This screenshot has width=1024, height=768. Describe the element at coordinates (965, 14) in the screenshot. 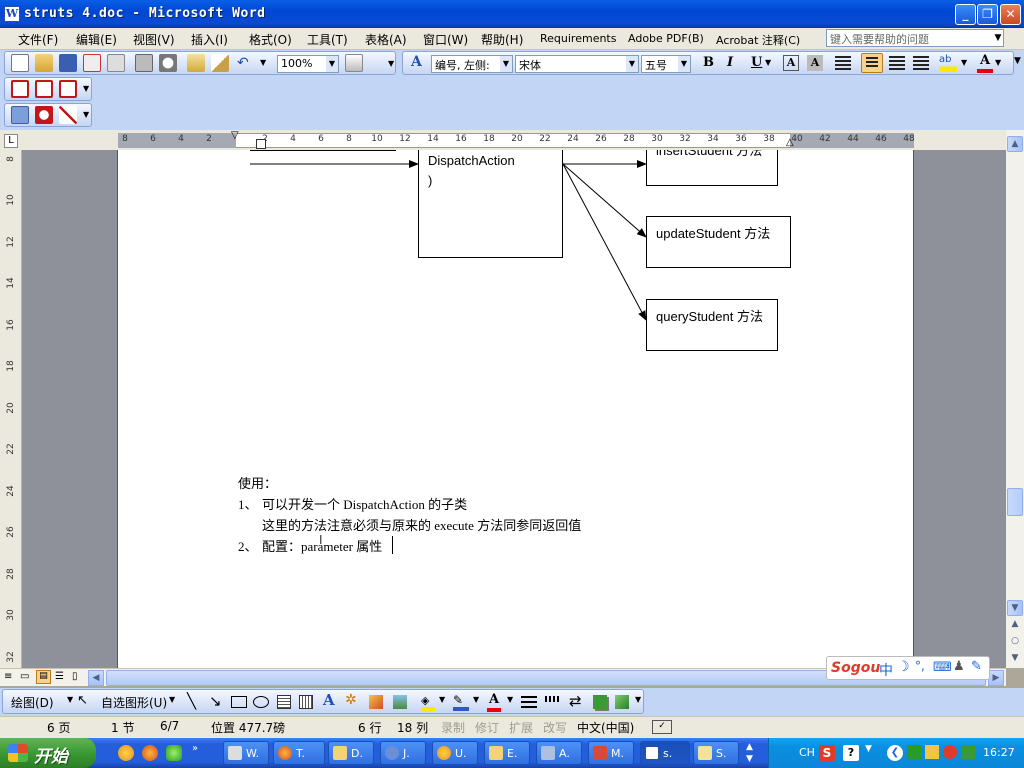

I see `minimize-button: _` at that location.